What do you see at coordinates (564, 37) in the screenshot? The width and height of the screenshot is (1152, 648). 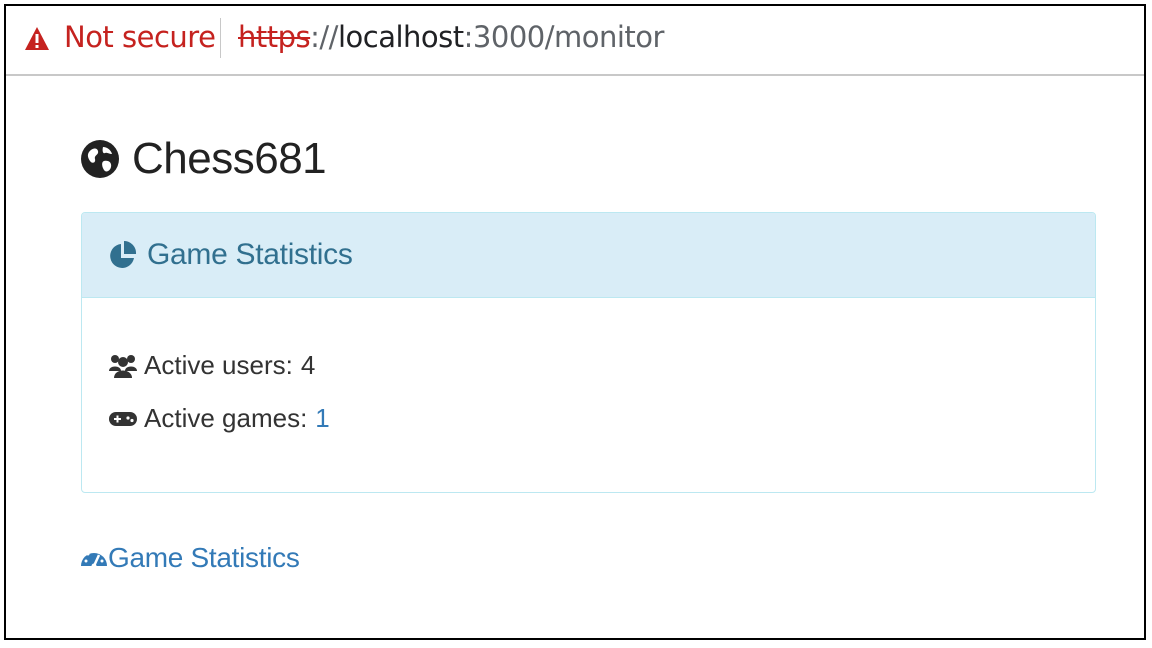 I see `url-path: :3000/monitor` at bounding box center [564, 37].